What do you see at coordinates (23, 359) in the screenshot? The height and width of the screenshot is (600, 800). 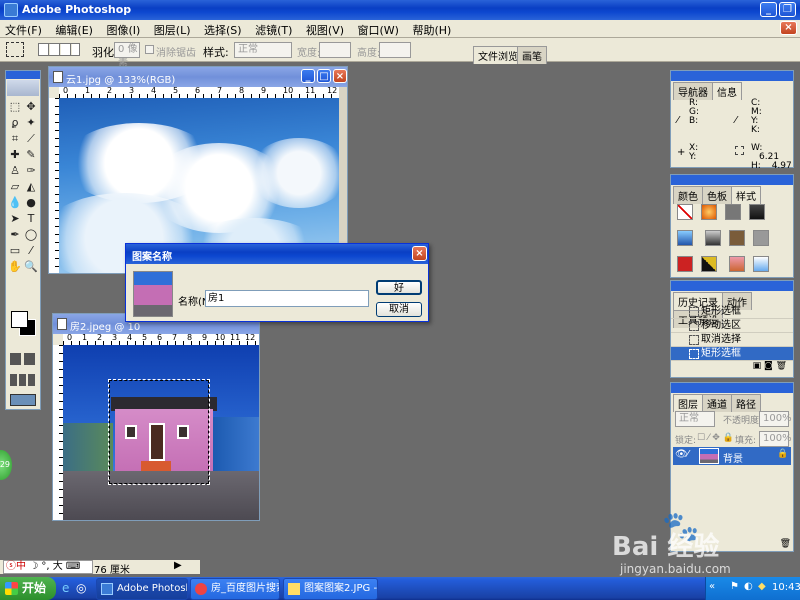 I see `quickmask-icon` at bounding box center [23, 359].